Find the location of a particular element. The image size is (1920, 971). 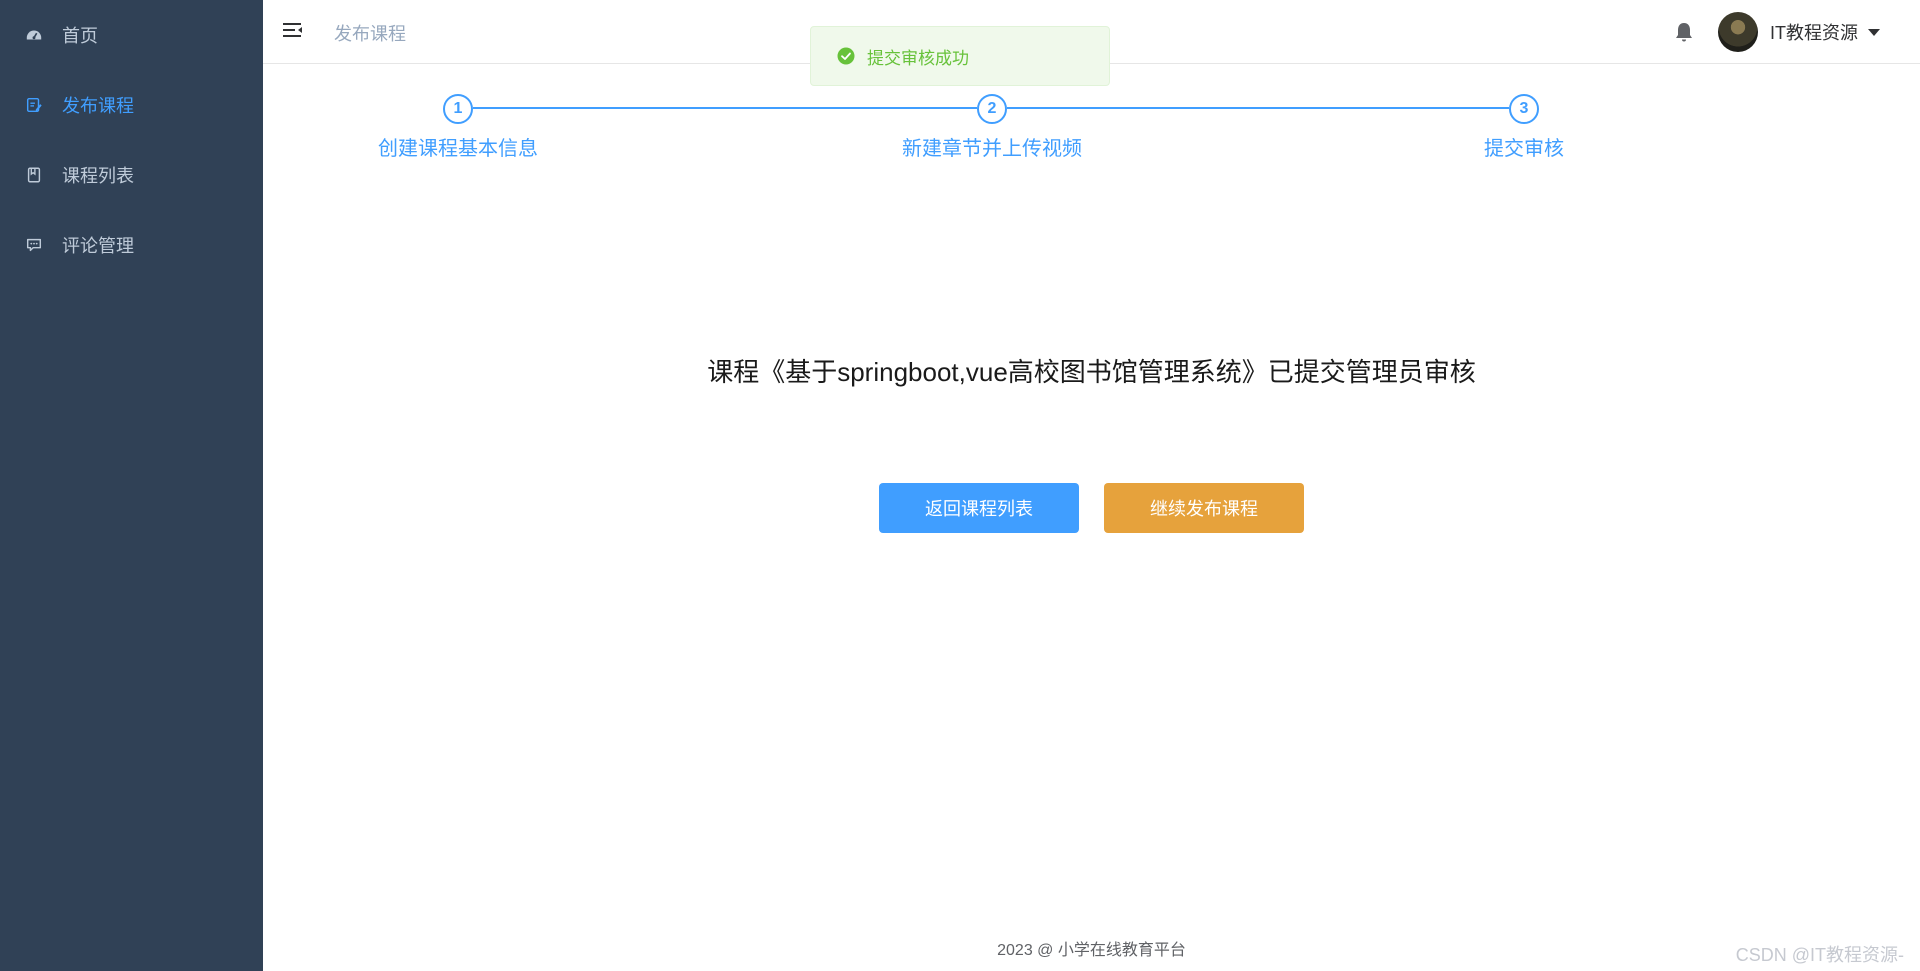

watermark: CSDN @IT教程资源- is located at coordinates (1819, 955).